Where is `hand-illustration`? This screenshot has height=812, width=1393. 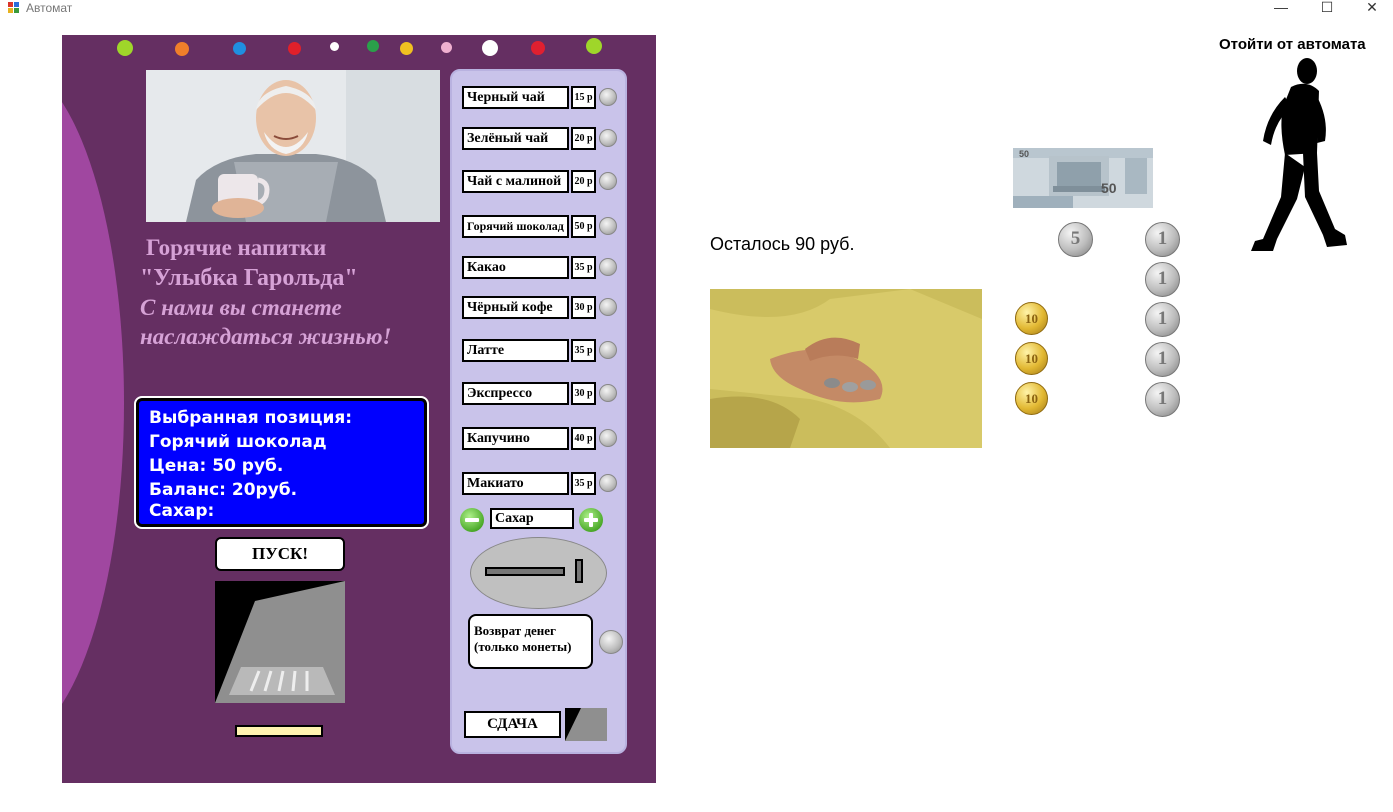 hand-illustration is located at coordinates (846, 368).